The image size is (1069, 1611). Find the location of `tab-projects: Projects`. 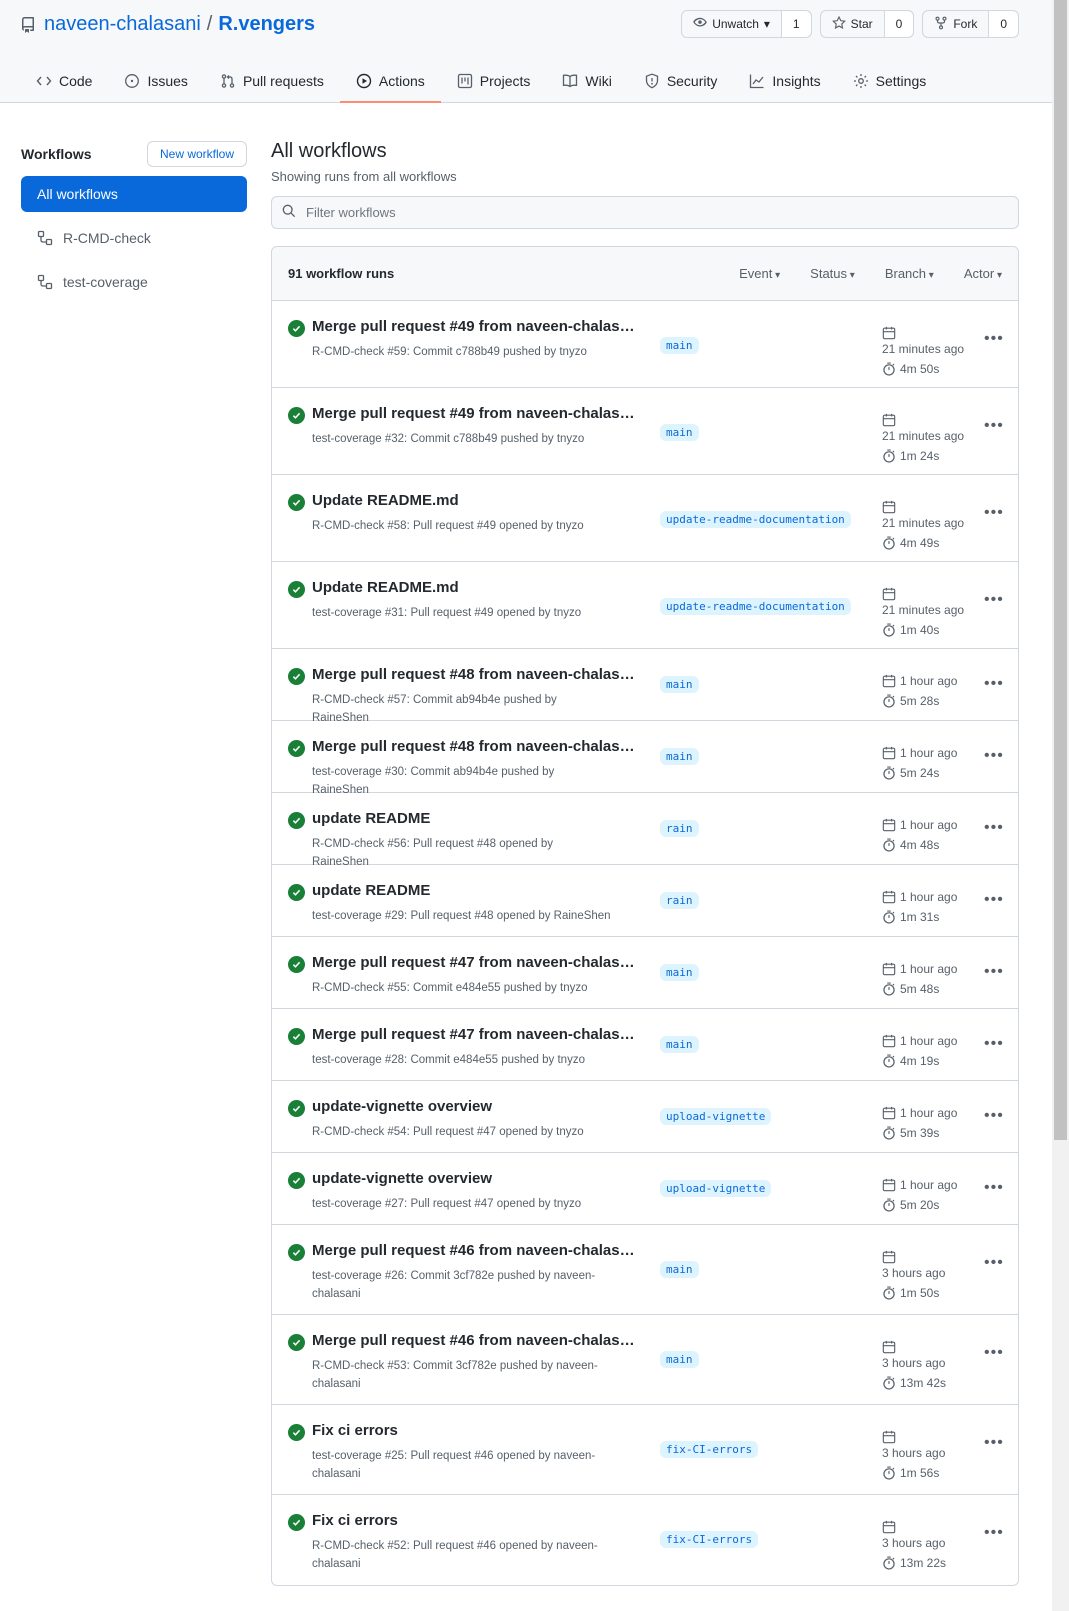

tab-projects: Projects is located at coordinates (494, 81).